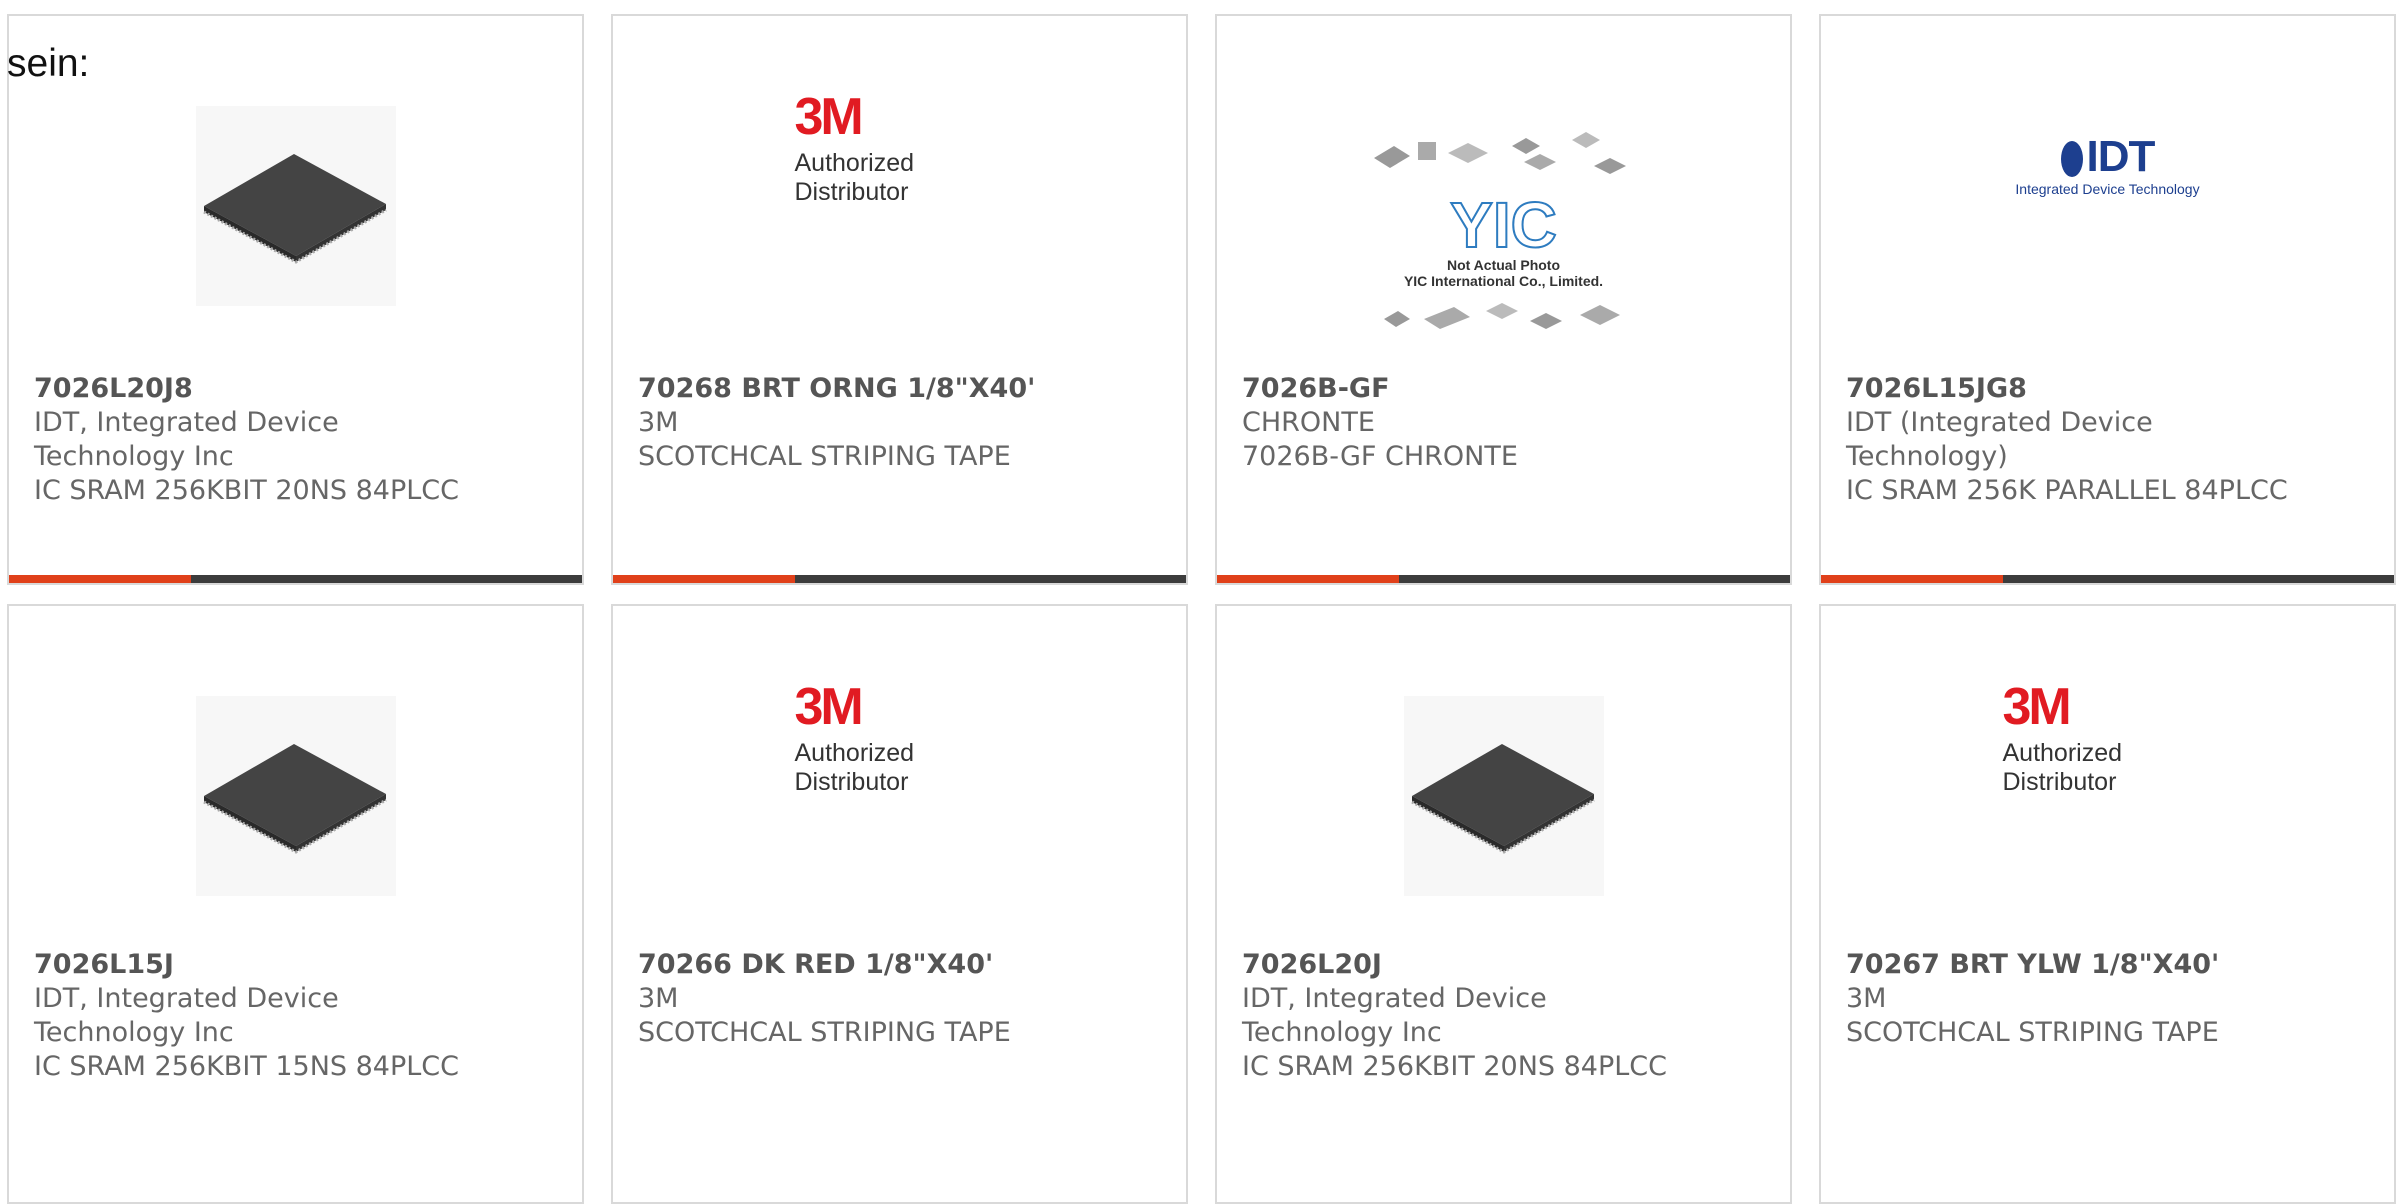 This screenshot has height=1204, width=2400. What do you see at coordinates (902, 389) in the screenshot?
I see `part-number: 70268 BRT ORNG 1/8"X40'` at bounding box center [902, 389].